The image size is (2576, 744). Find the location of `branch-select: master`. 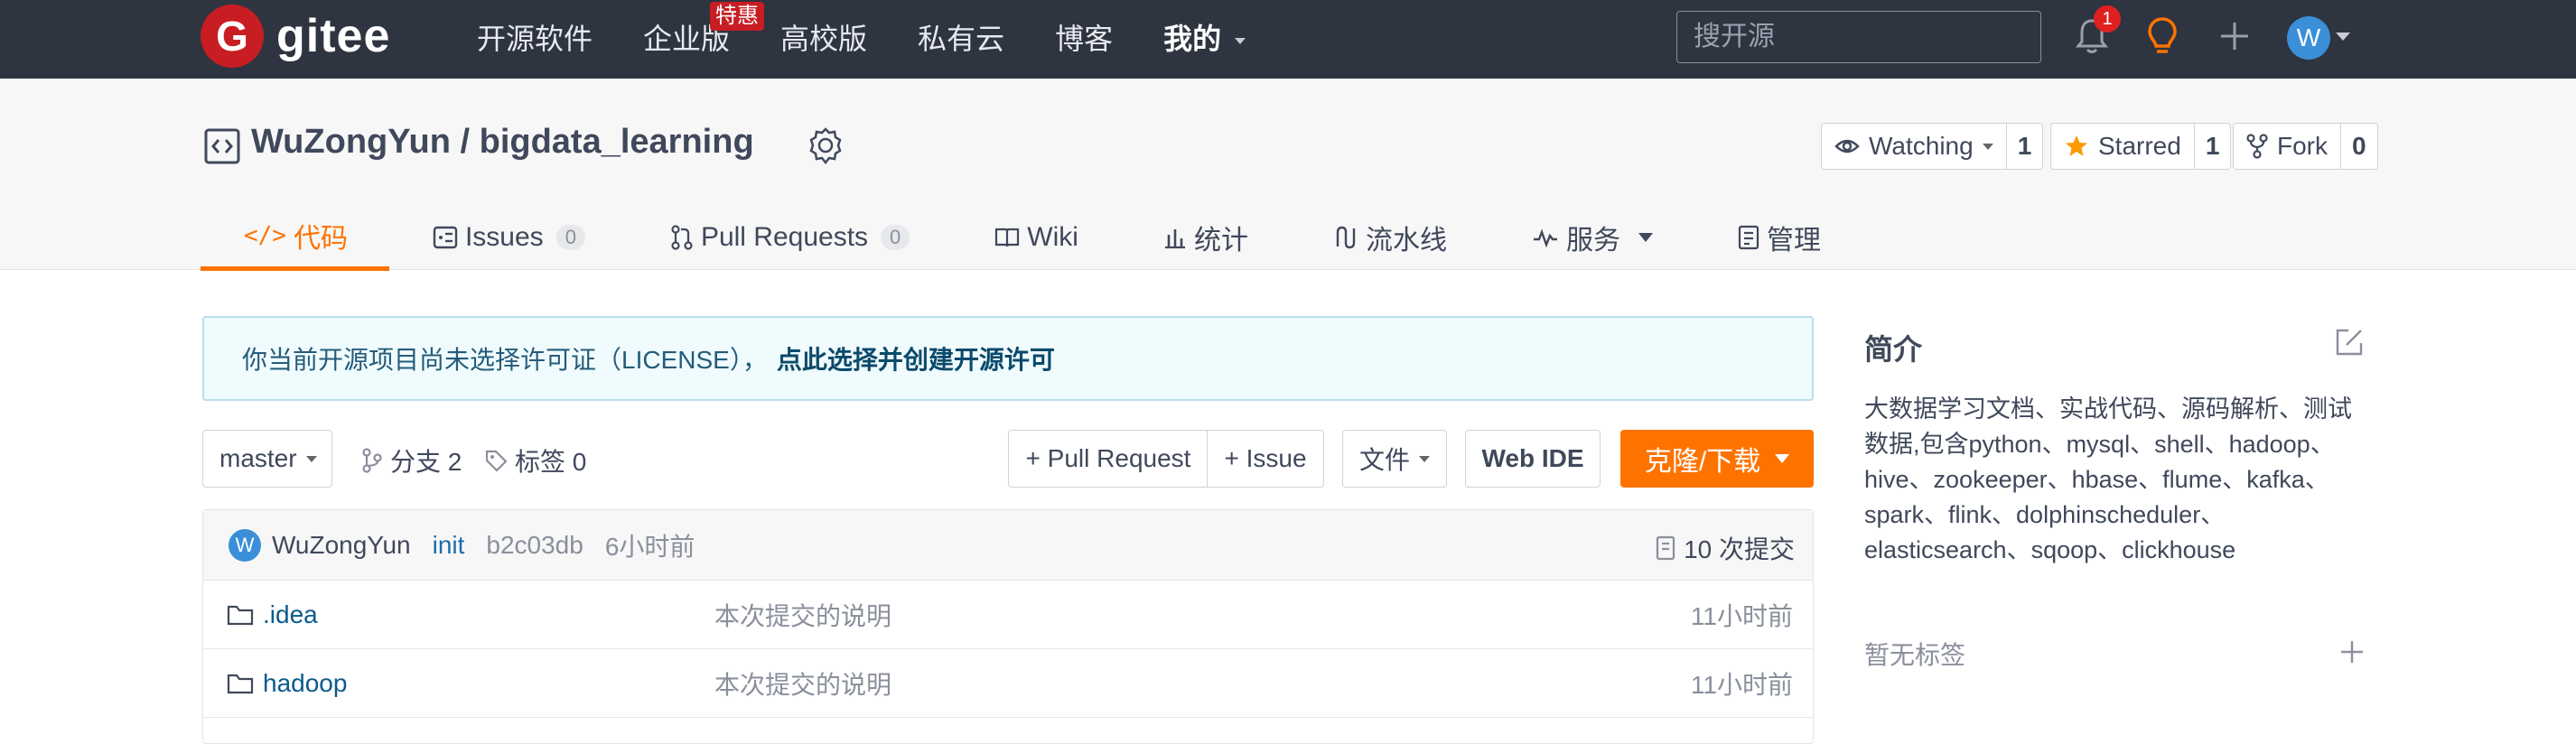

branch-select: master is located at coordinates (267, 459).